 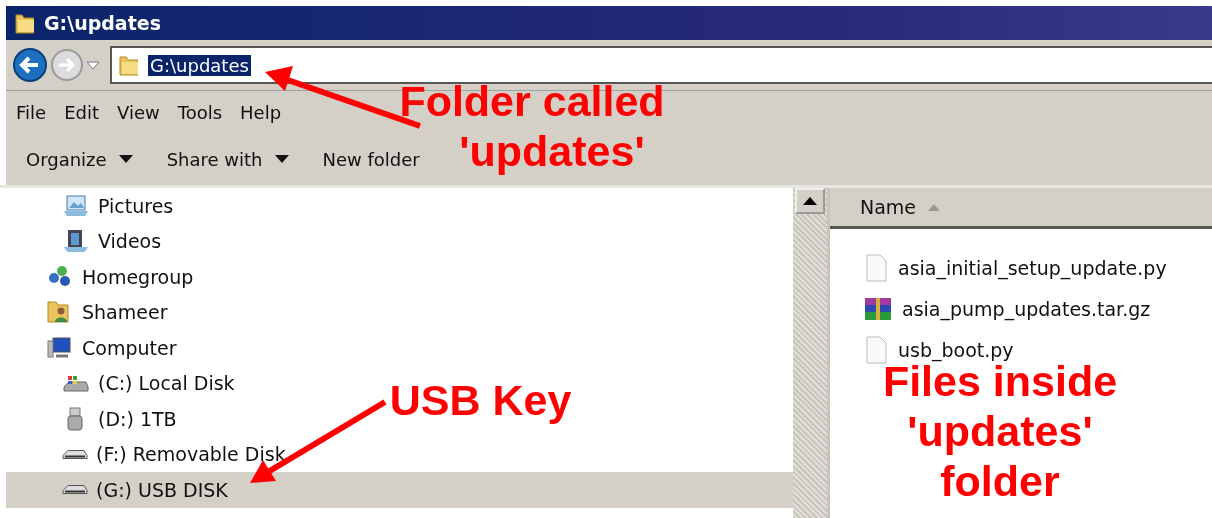 I want to click on selected-tree-item: (G:) USB DISK, so click(x=399, y=490).